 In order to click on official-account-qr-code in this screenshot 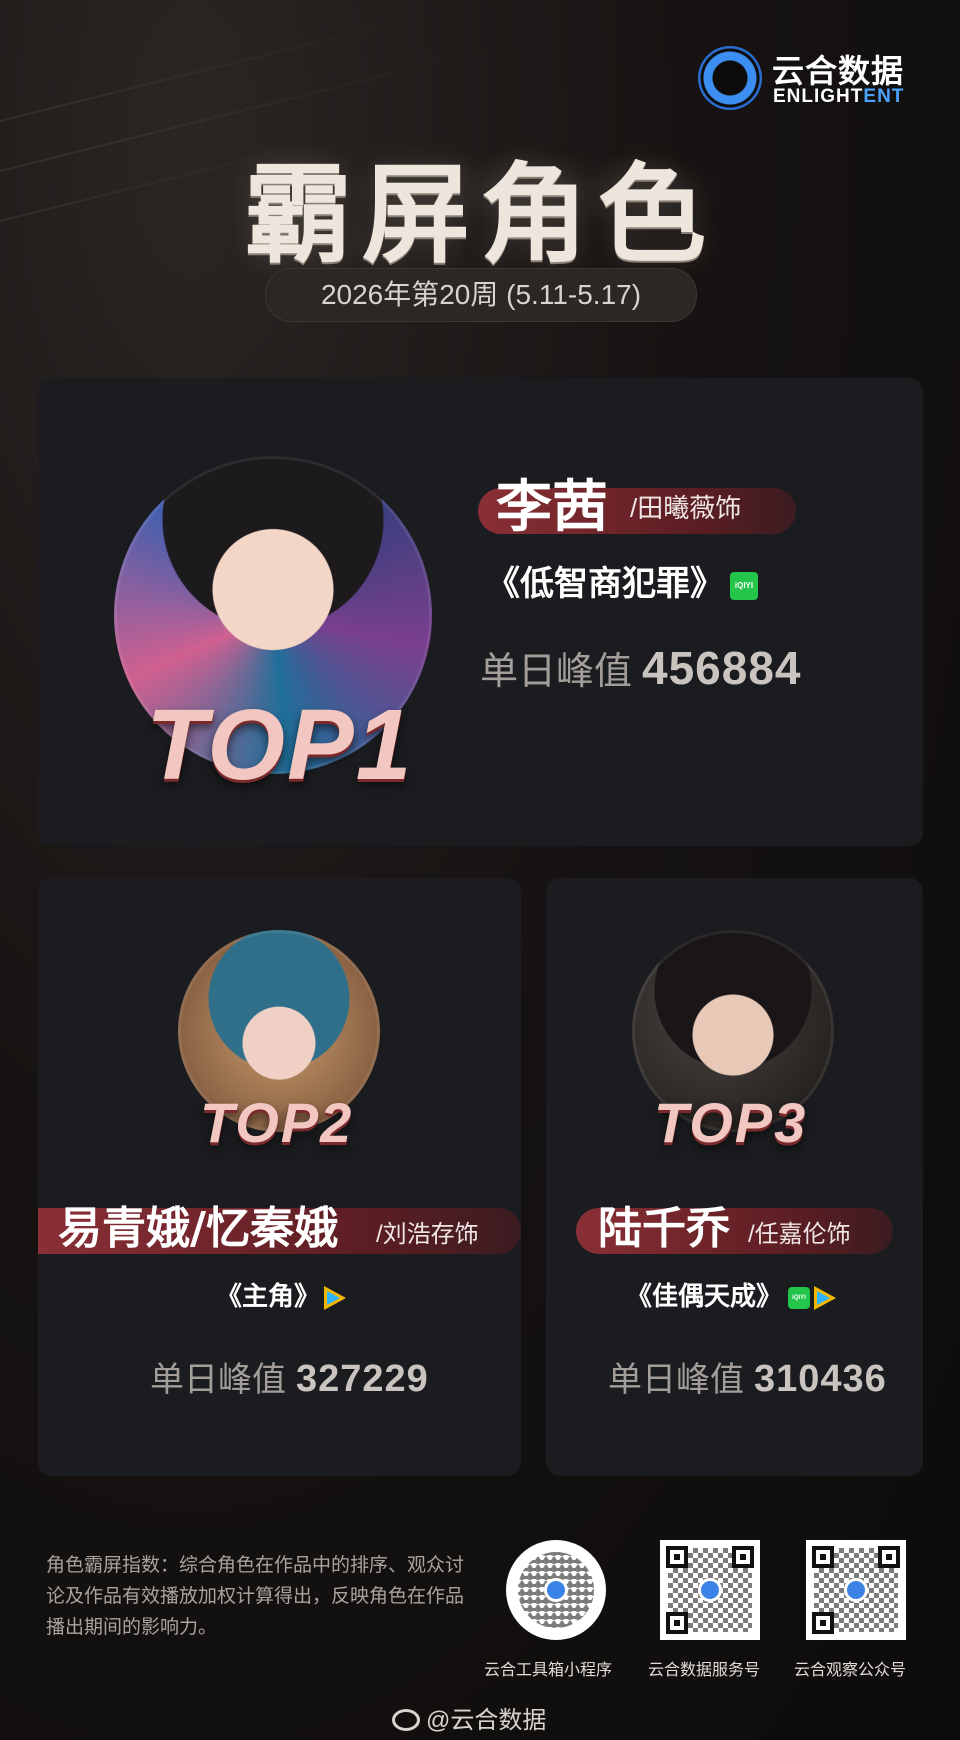, I will do `click(856, 1590)`.